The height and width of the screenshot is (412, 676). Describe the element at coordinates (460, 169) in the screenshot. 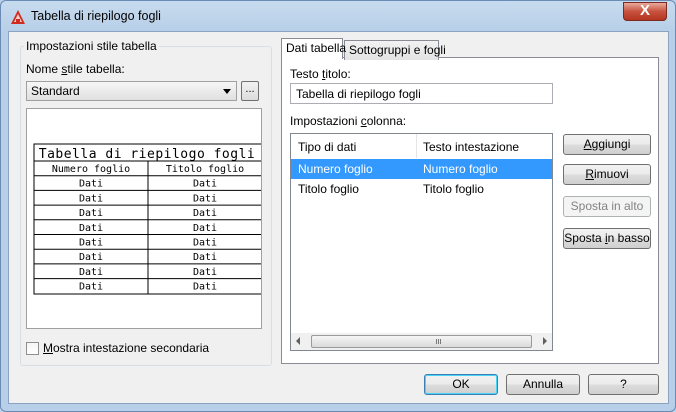

I see `list-item-heading-text: Numero foglio` at that location.